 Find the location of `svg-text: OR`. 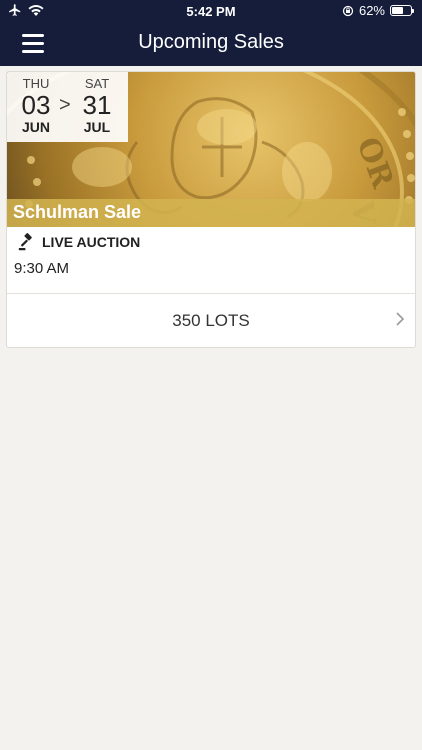

svg-text: OR is located at coordinates (374, 163).